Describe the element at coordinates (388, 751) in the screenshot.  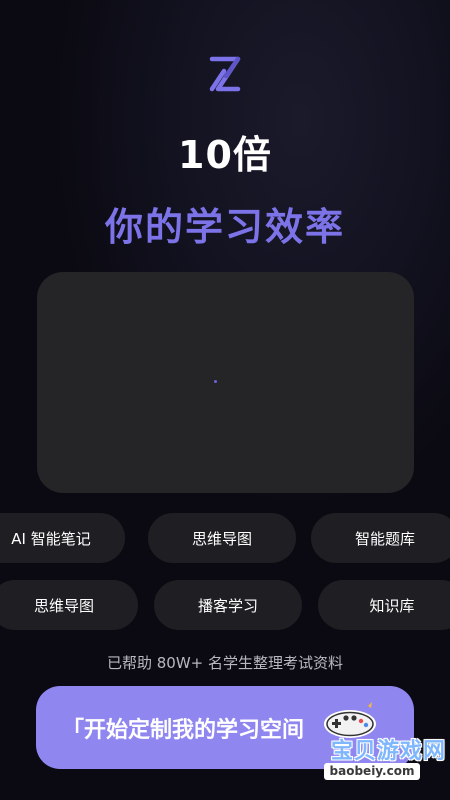
I see `watermark-title: 宝贝游戏网` at that location.